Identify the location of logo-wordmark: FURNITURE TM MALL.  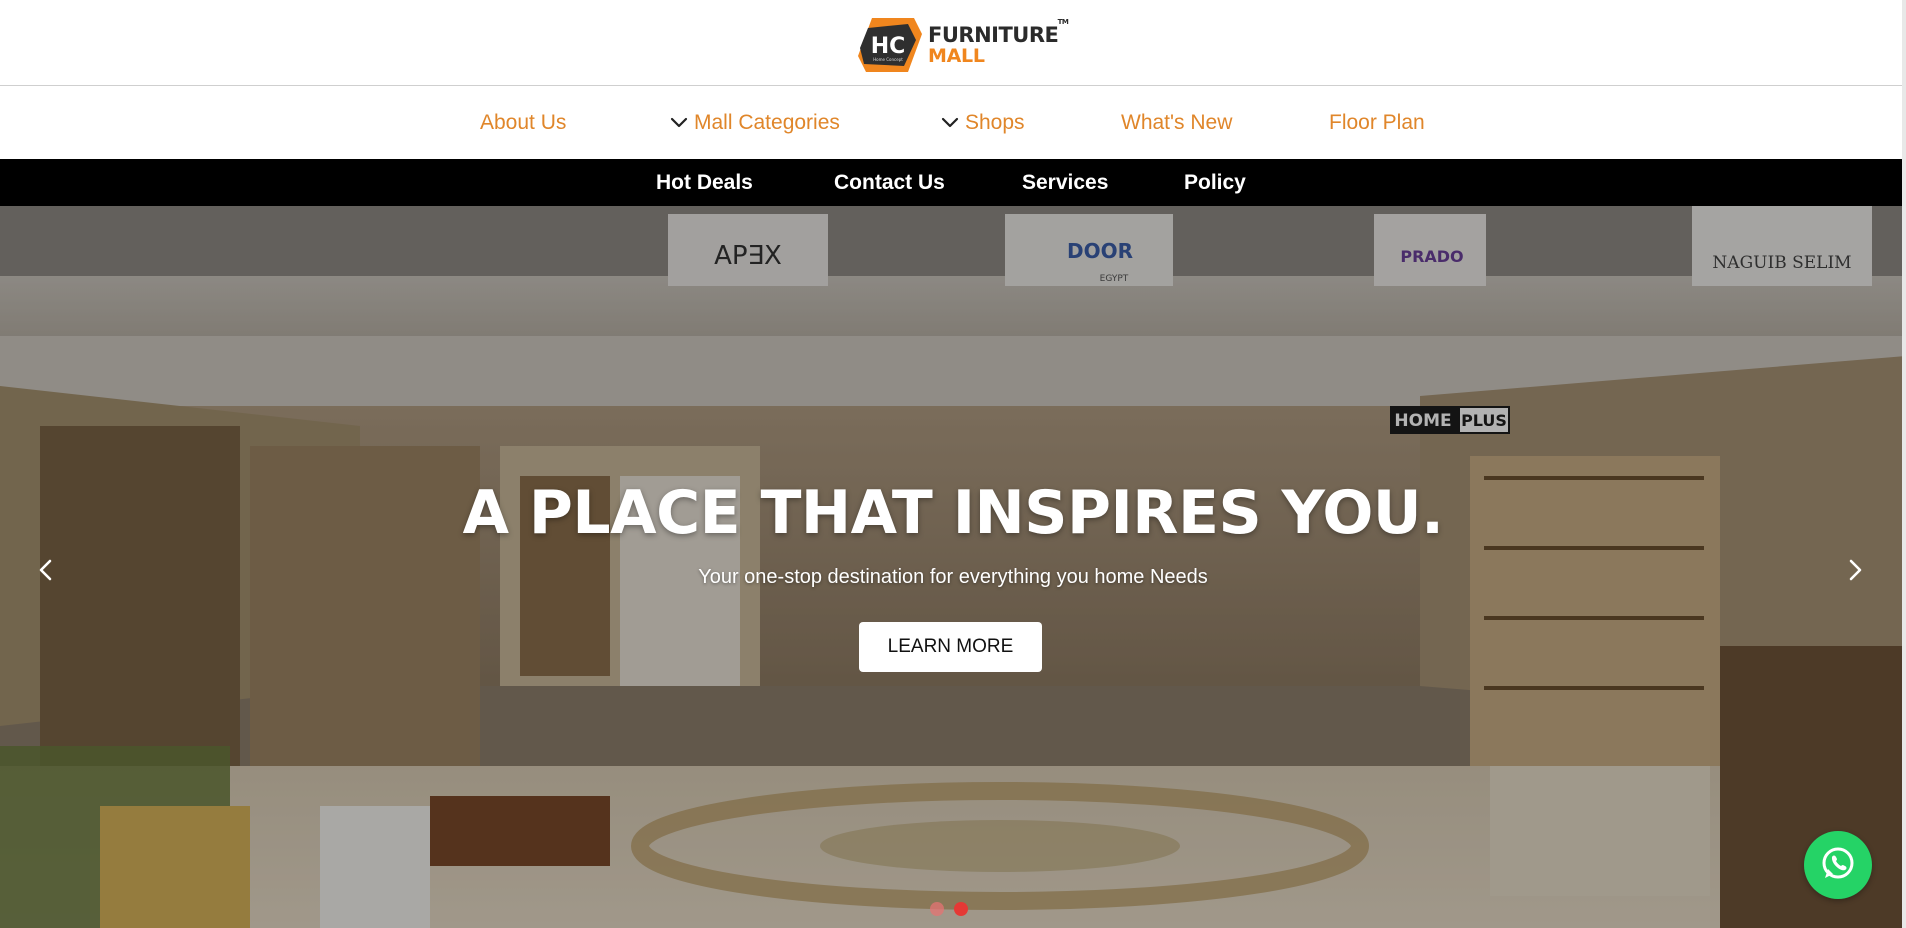
(998, 42).